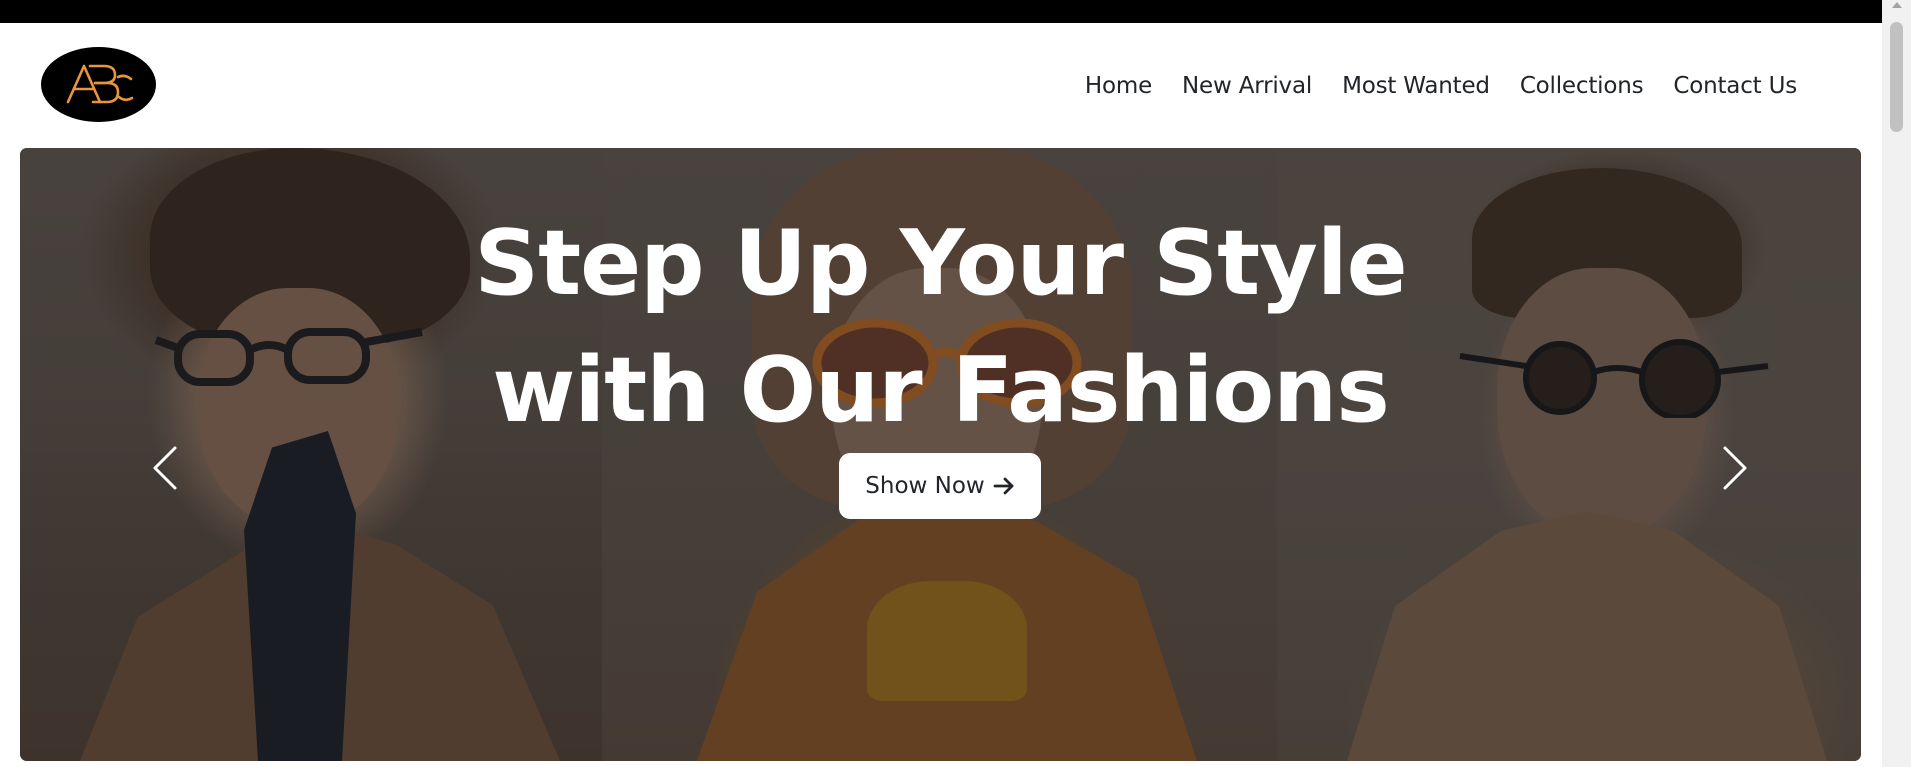 Image resolution: width=1911 pixels, height=767 pixels. What do you see at coordinates (925, 486) in the screenshot?
I see `show-now-label: Show Now` at bounding box center [925, 486].